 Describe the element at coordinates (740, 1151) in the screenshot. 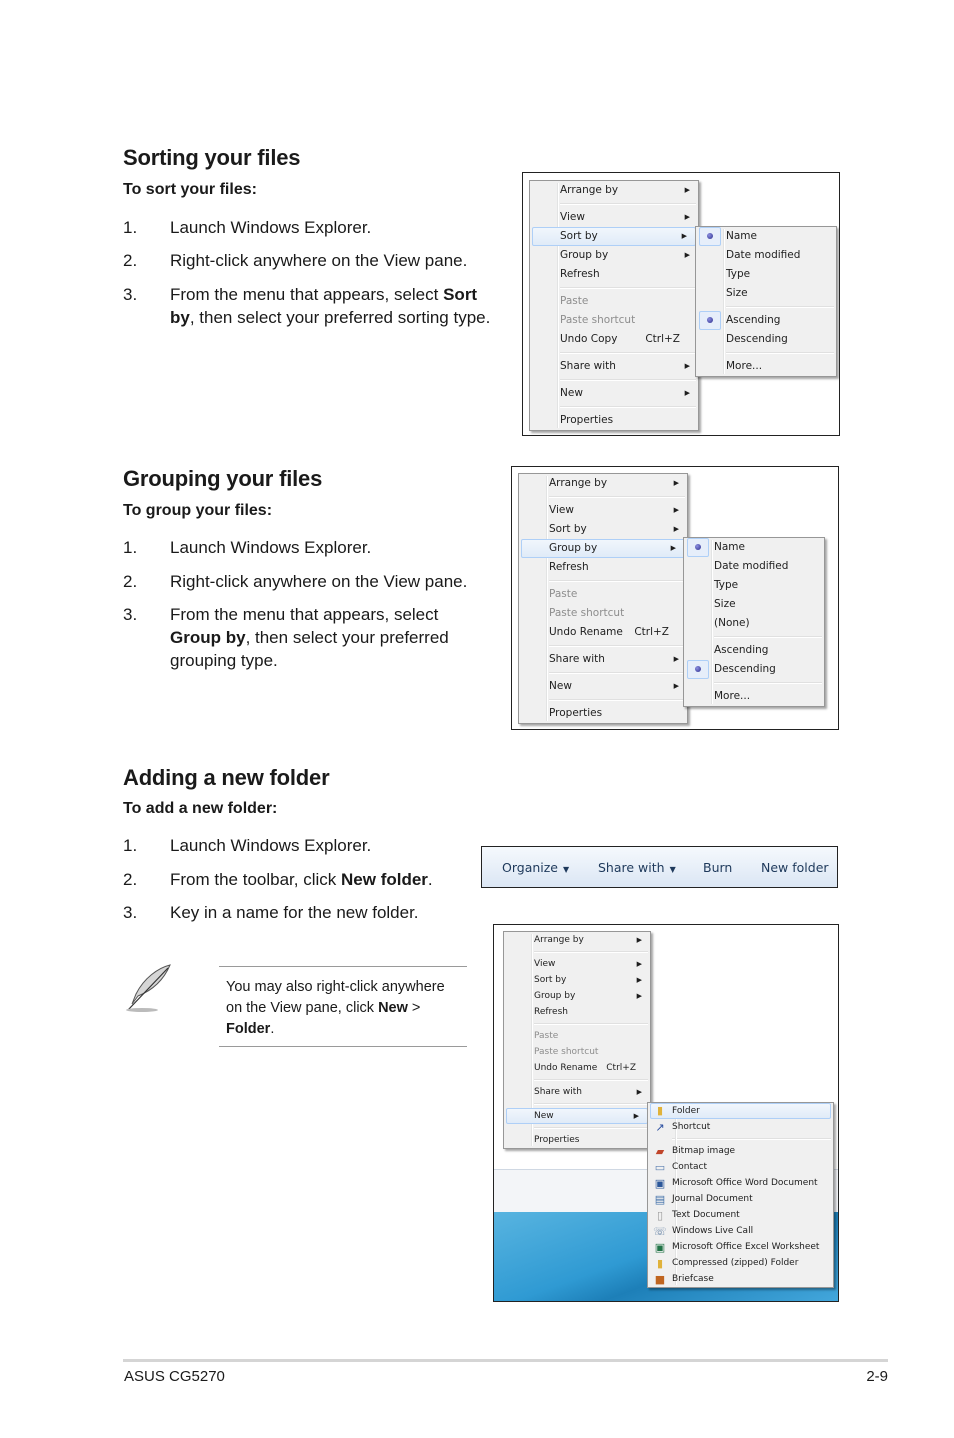

I see `submenu-item-bitmap: ▰ Bitmap image` at that location.